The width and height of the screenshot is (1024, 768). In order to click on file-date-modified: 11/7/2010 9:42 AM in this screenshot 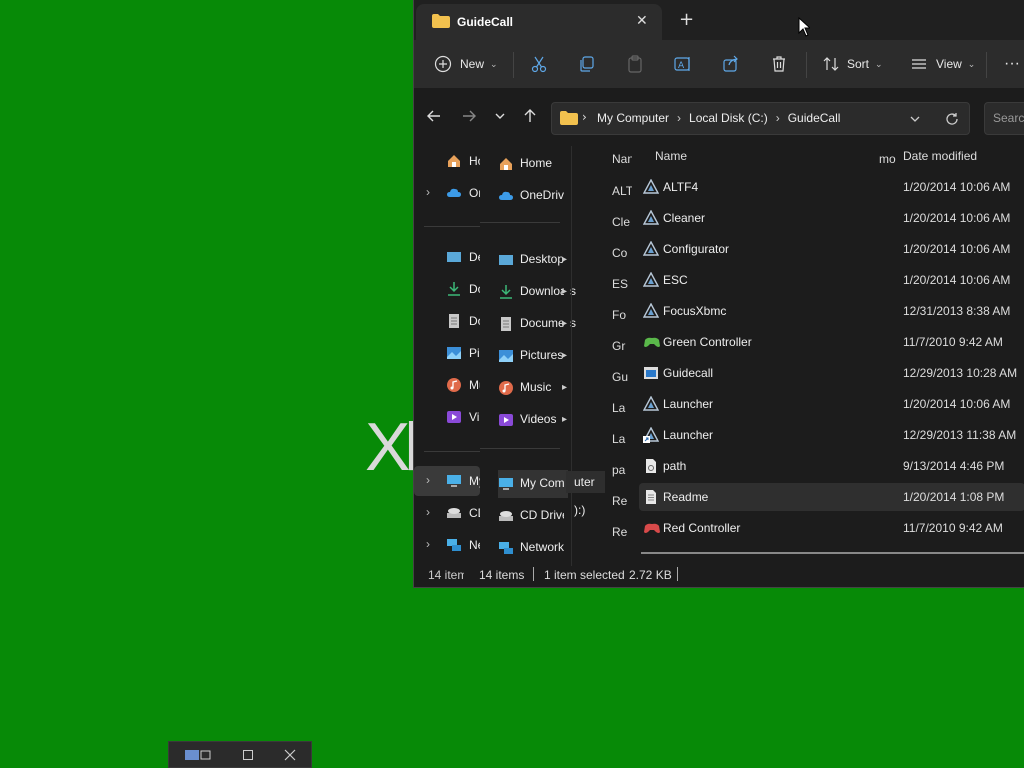, I will do `click(953, 528)`.